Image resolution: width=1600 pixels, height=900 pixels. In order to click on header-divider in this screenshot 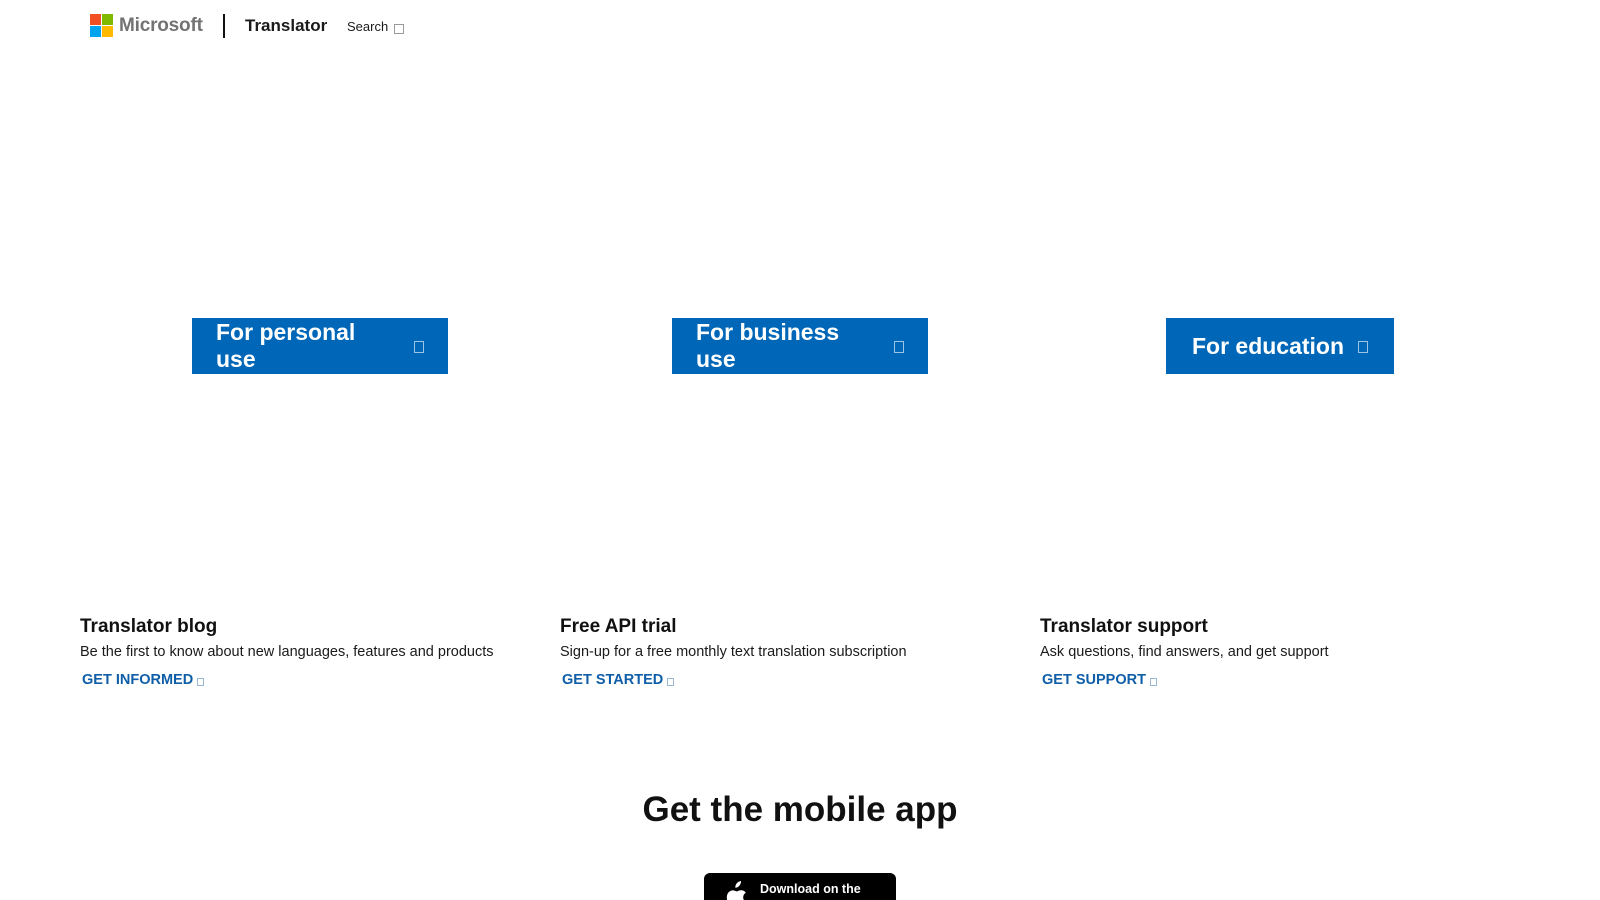, I will do `click(224, 26)`.